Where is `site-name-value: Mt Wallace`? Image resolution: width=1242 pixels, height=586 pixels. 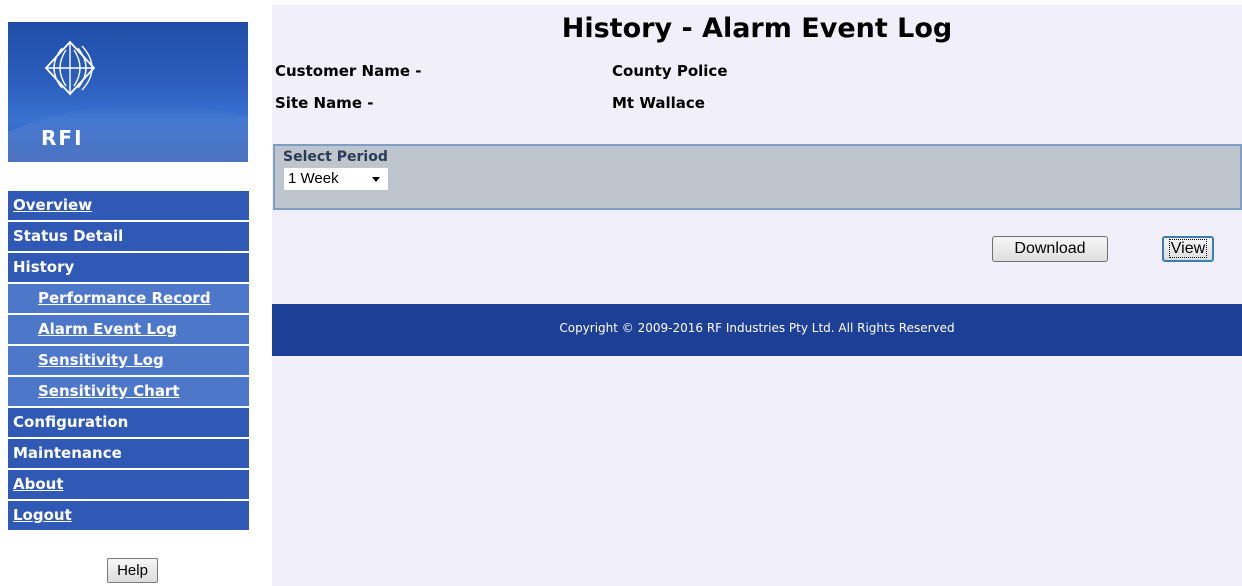 site-name-value: Mt Wallace is located at coordinates (658, 103).